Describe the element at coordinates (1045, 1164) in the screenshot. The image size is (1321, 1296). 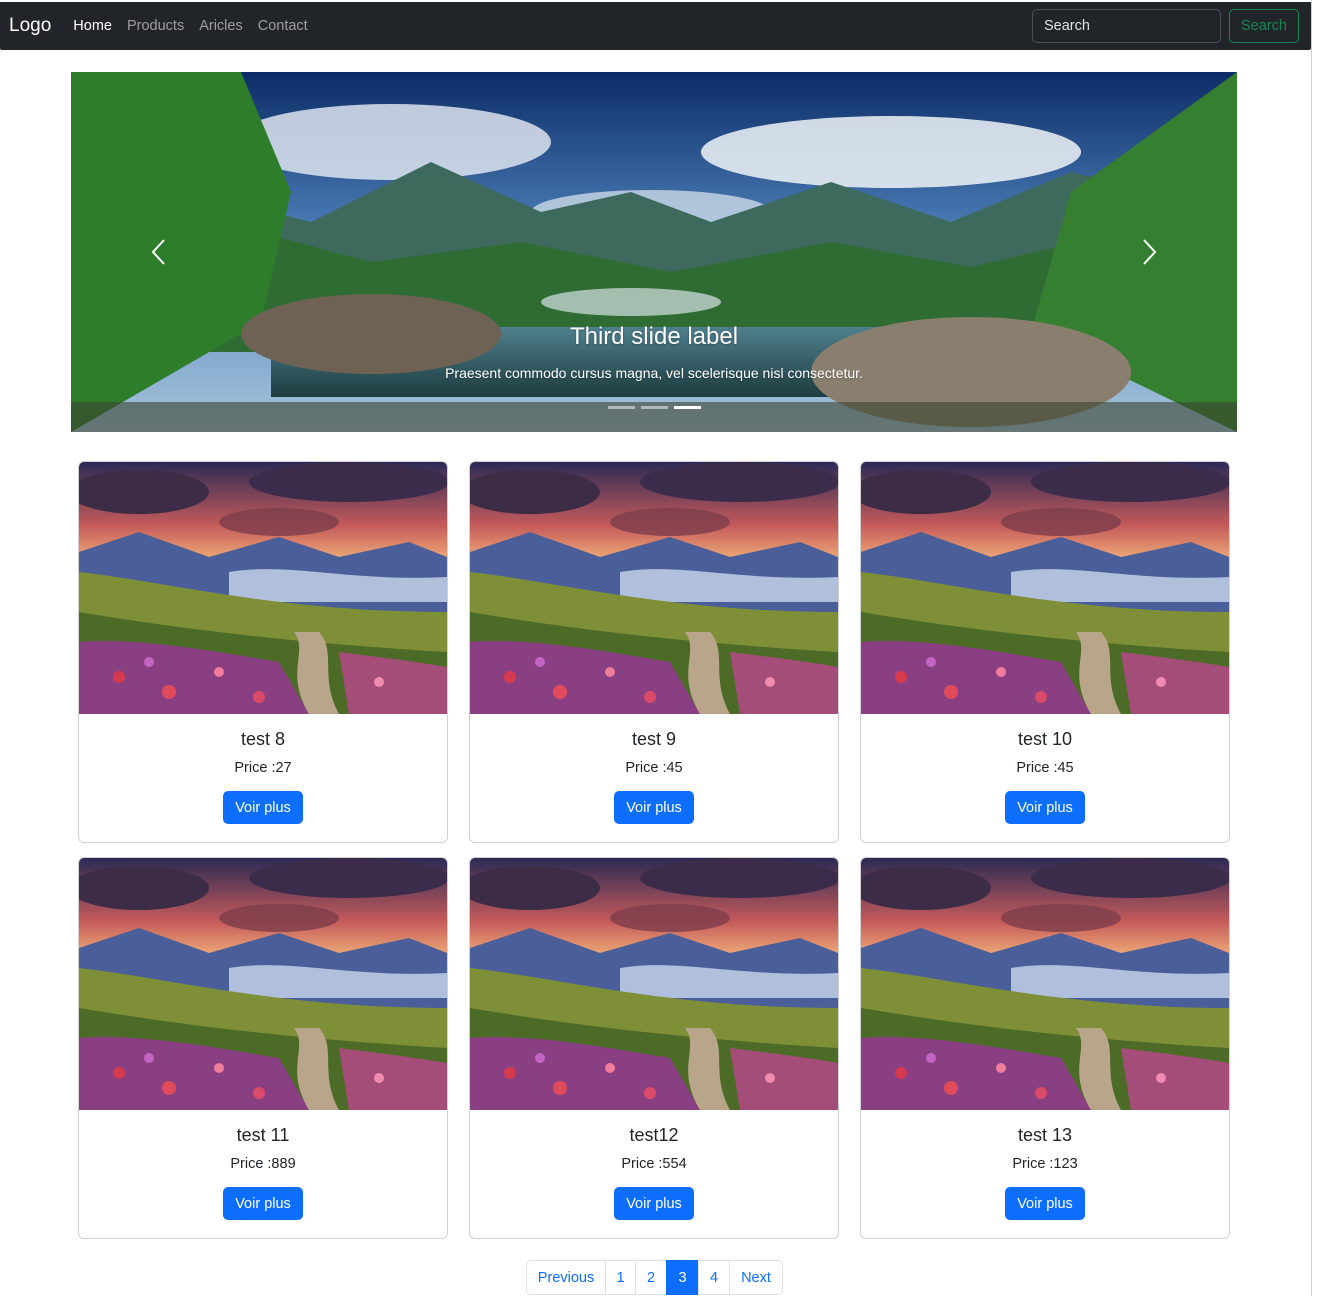
I see `product-price: Price :123` at that location.